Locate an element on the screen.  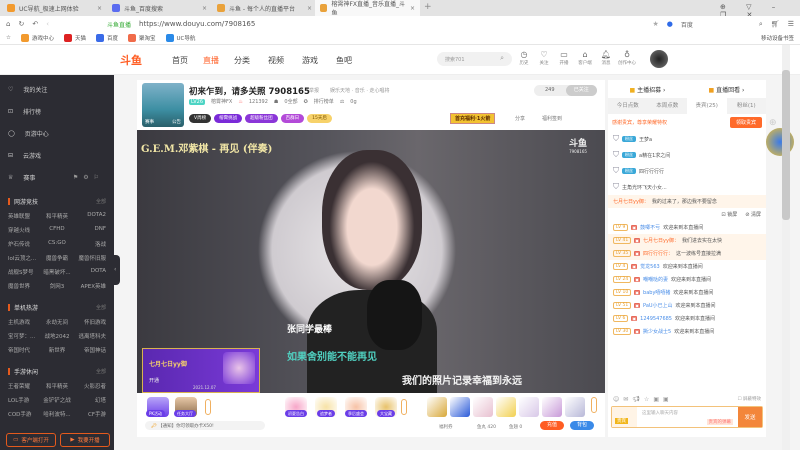
sidebar-item-esports: ♕ 赛事 ⚑⚙⚐ is located at coordinates (57, 177).